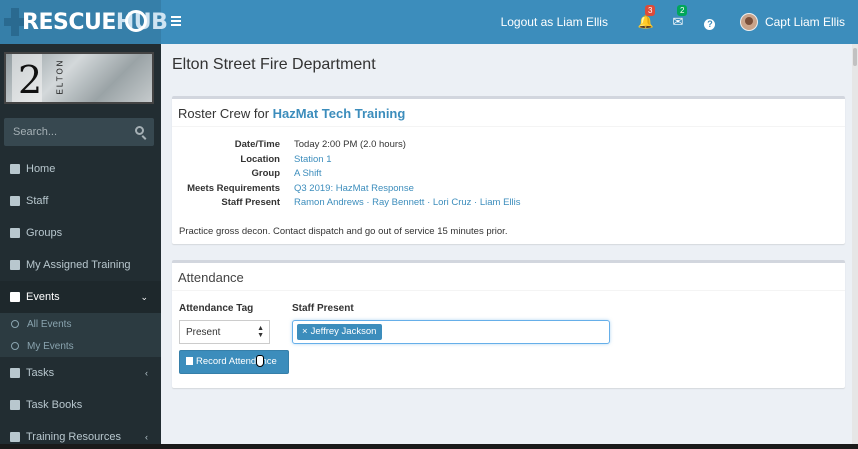 This screenshot has width=858, height=449. I want to click on detail-row: Date/Time Today 2:00 PM (2.0 hours), so click(320, 144).